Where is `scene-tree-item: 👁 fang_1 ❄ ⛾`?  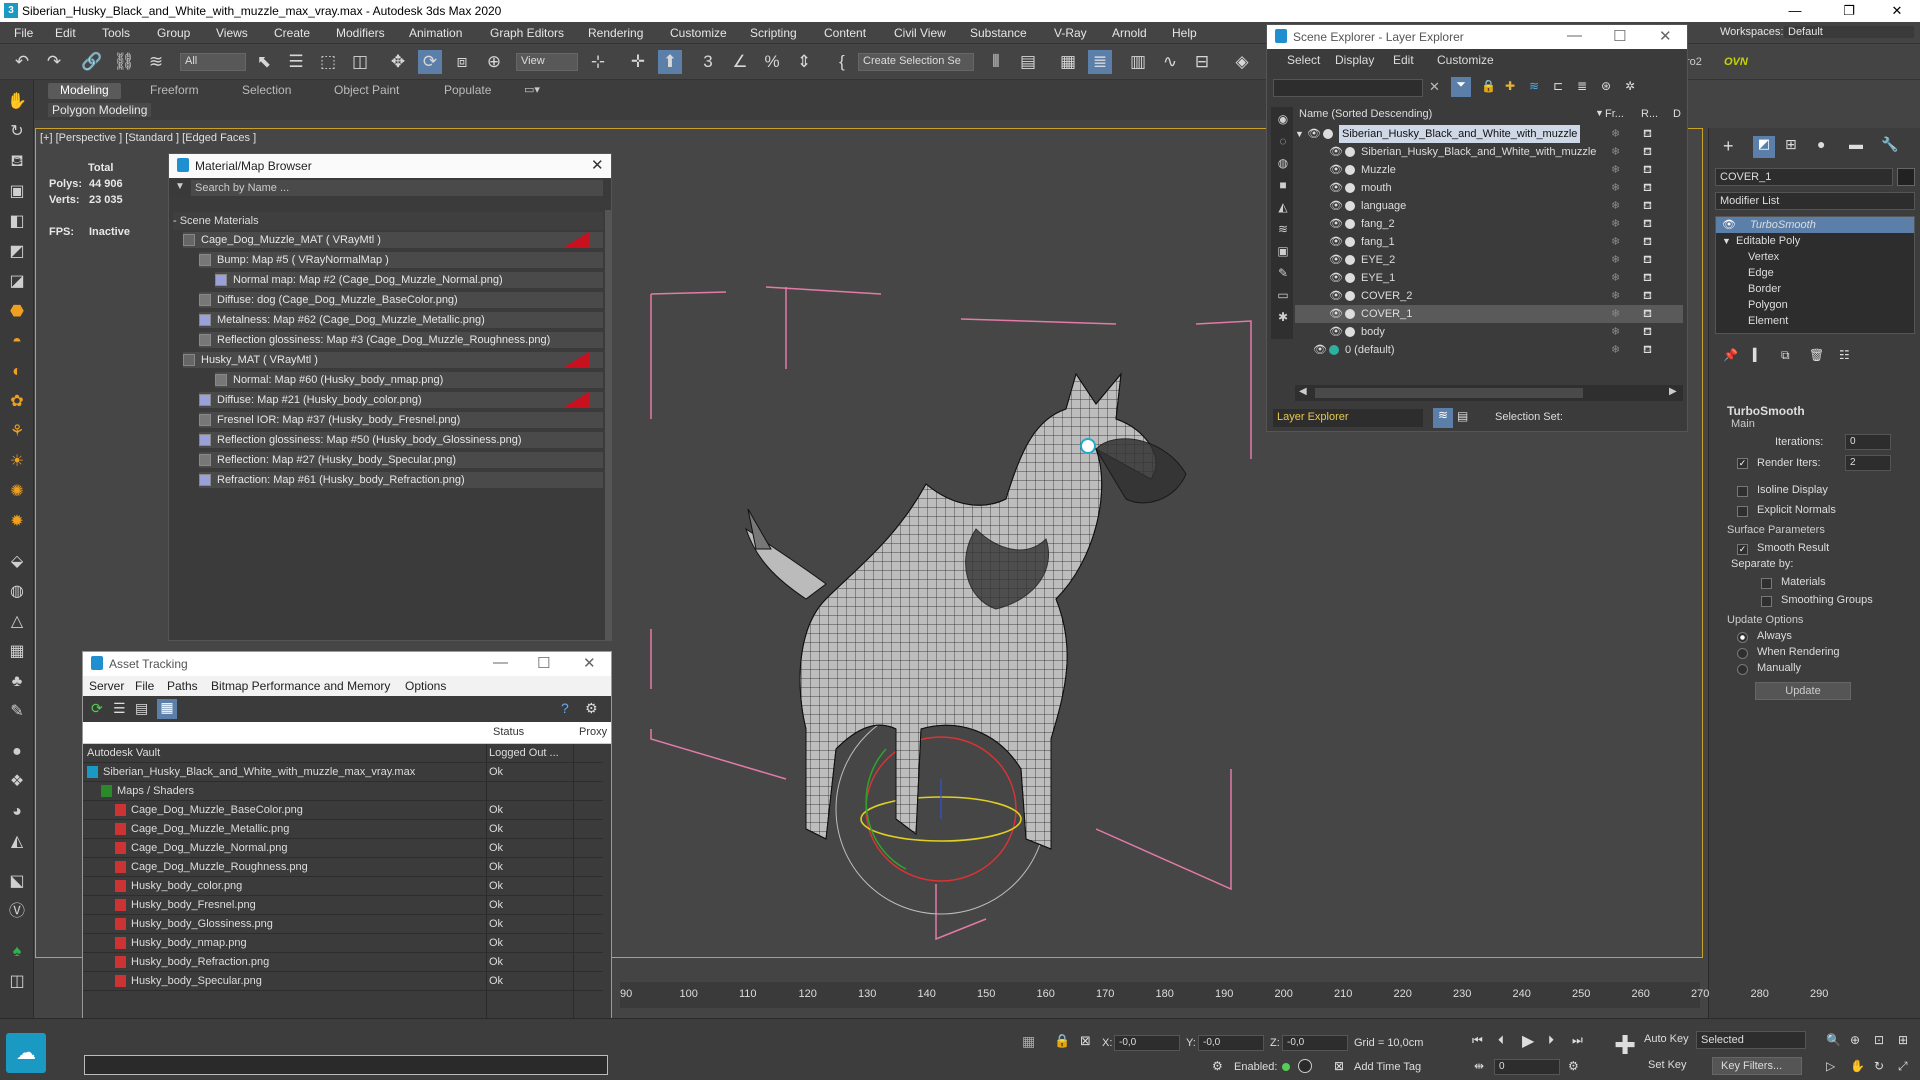
scene-tree-item: 👁 fang_1 ❄ ⛾ is located at coordinates (1489, 242).